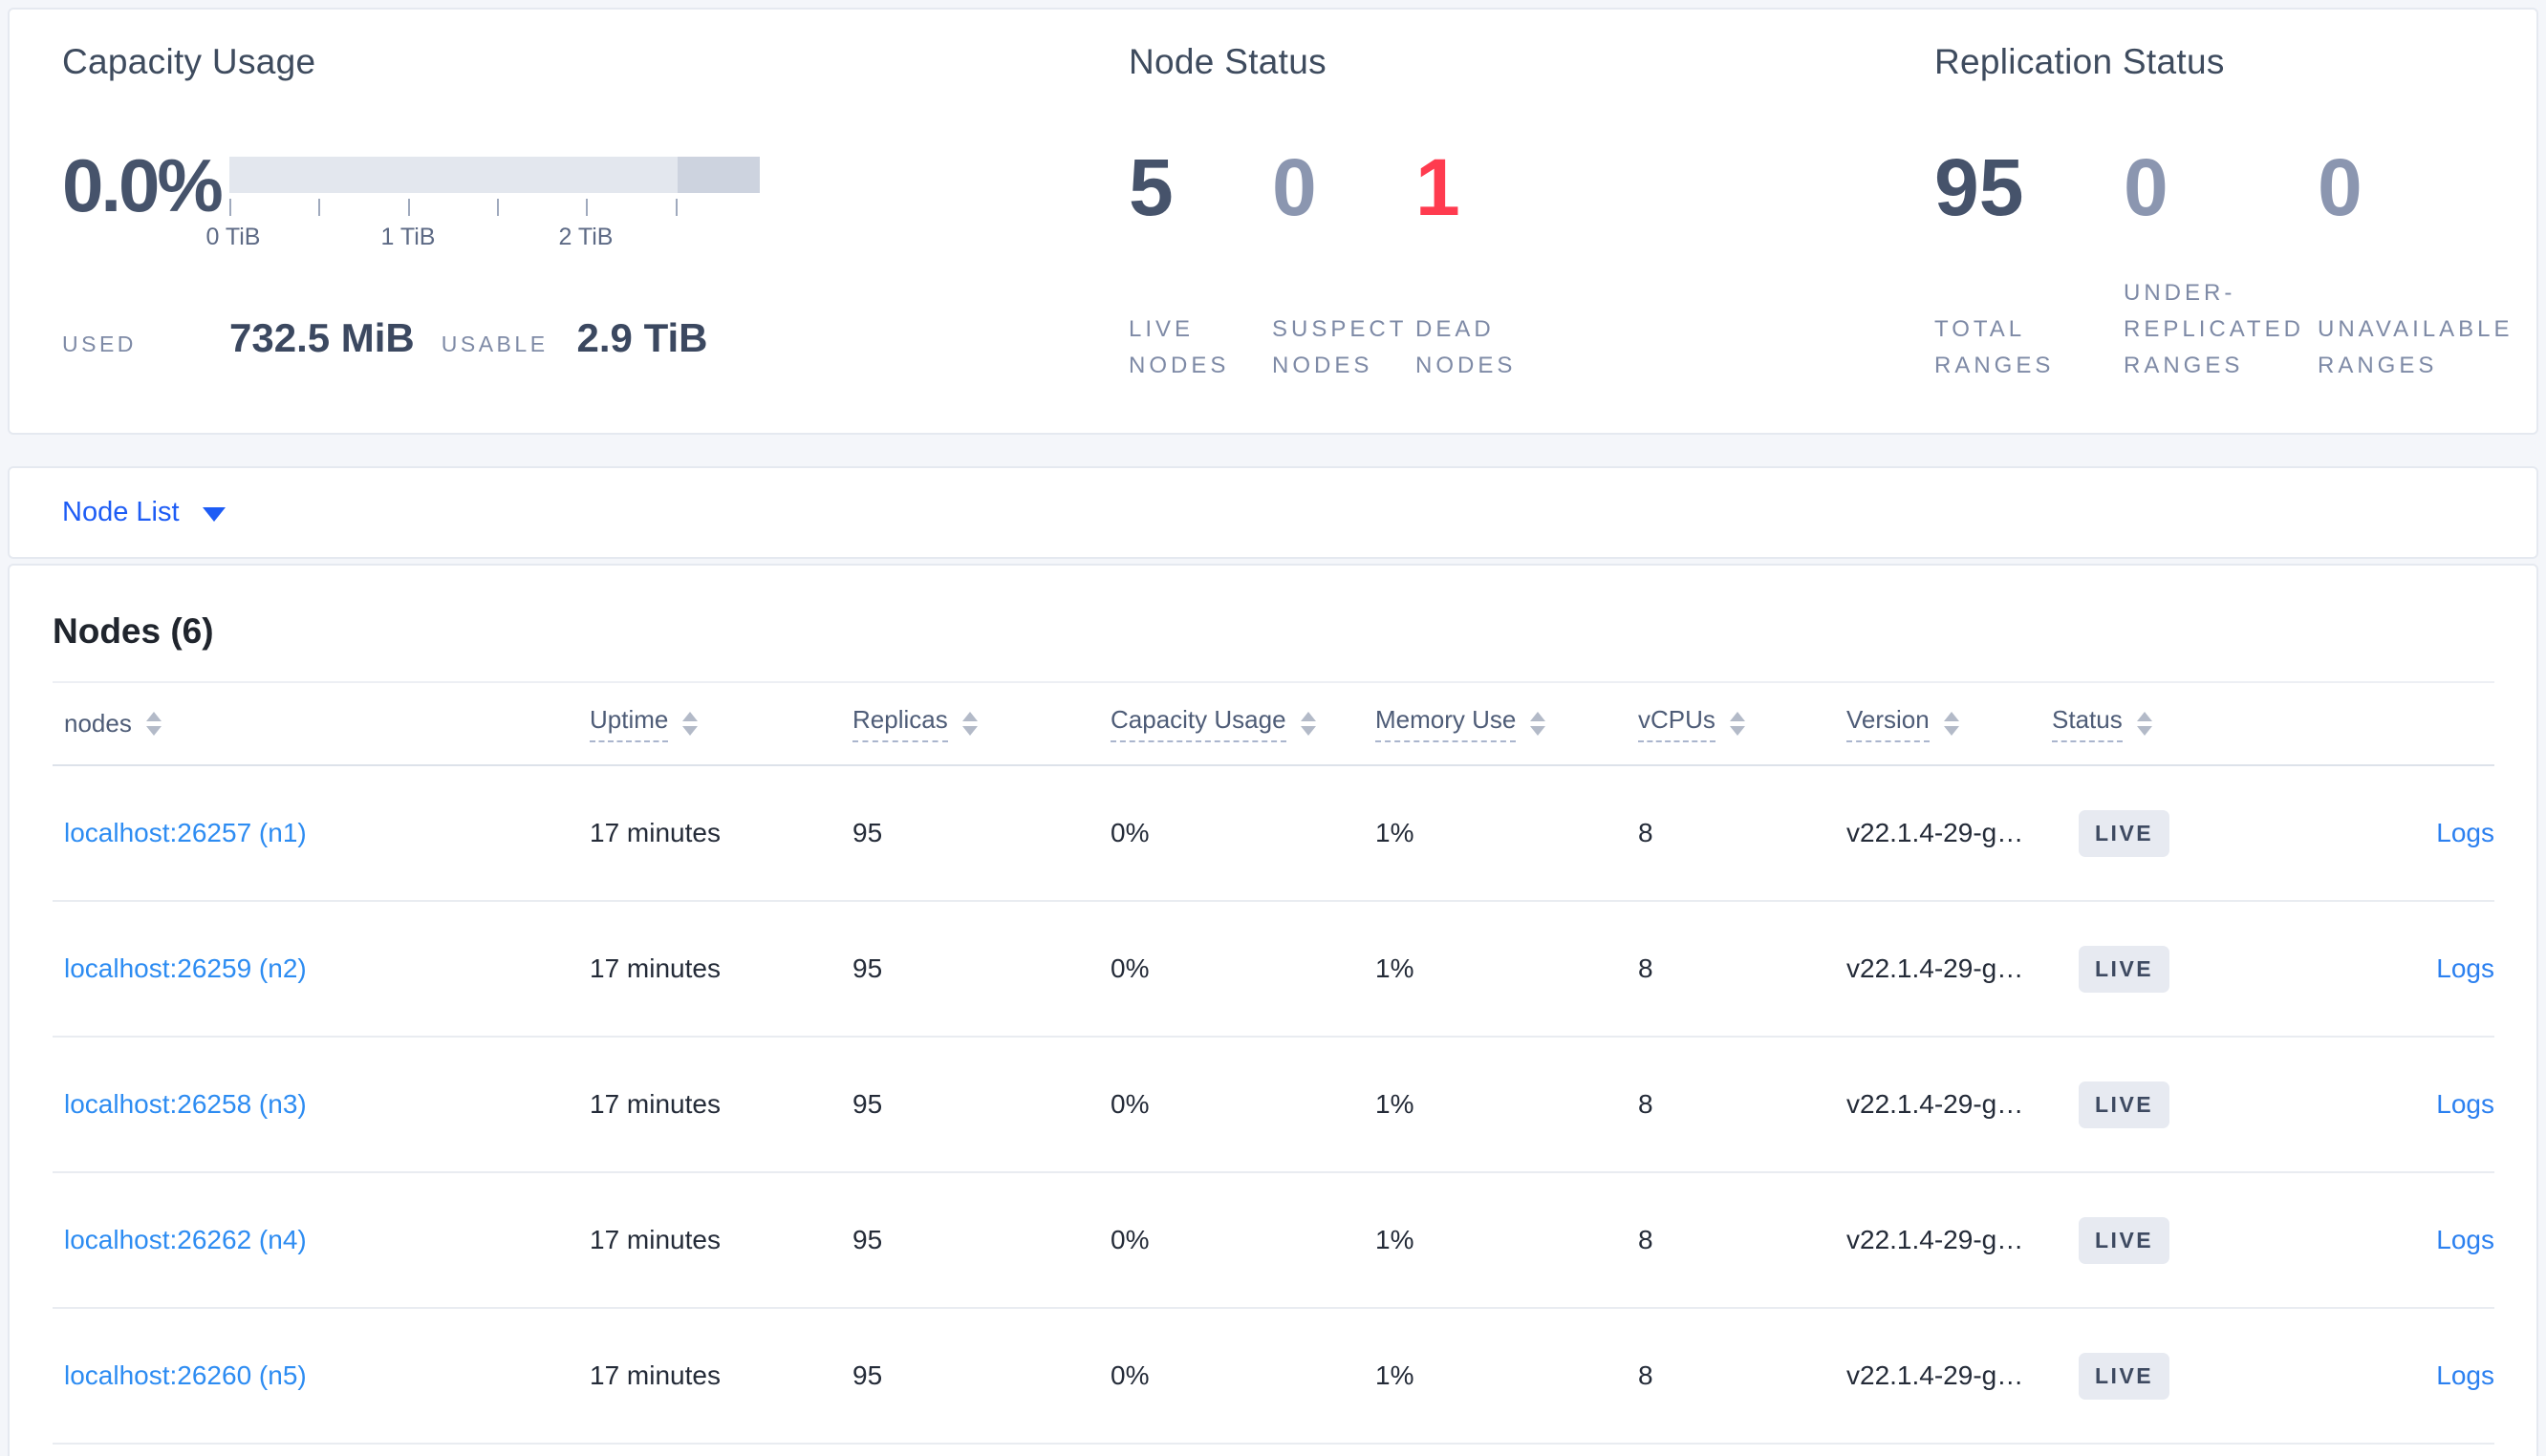  What do you see at coordinates (1343, 263) in the screenshot?
I see `suspect-nodes-stat: 0 SUSPECT NODES` at bounding box center [1343, 263].